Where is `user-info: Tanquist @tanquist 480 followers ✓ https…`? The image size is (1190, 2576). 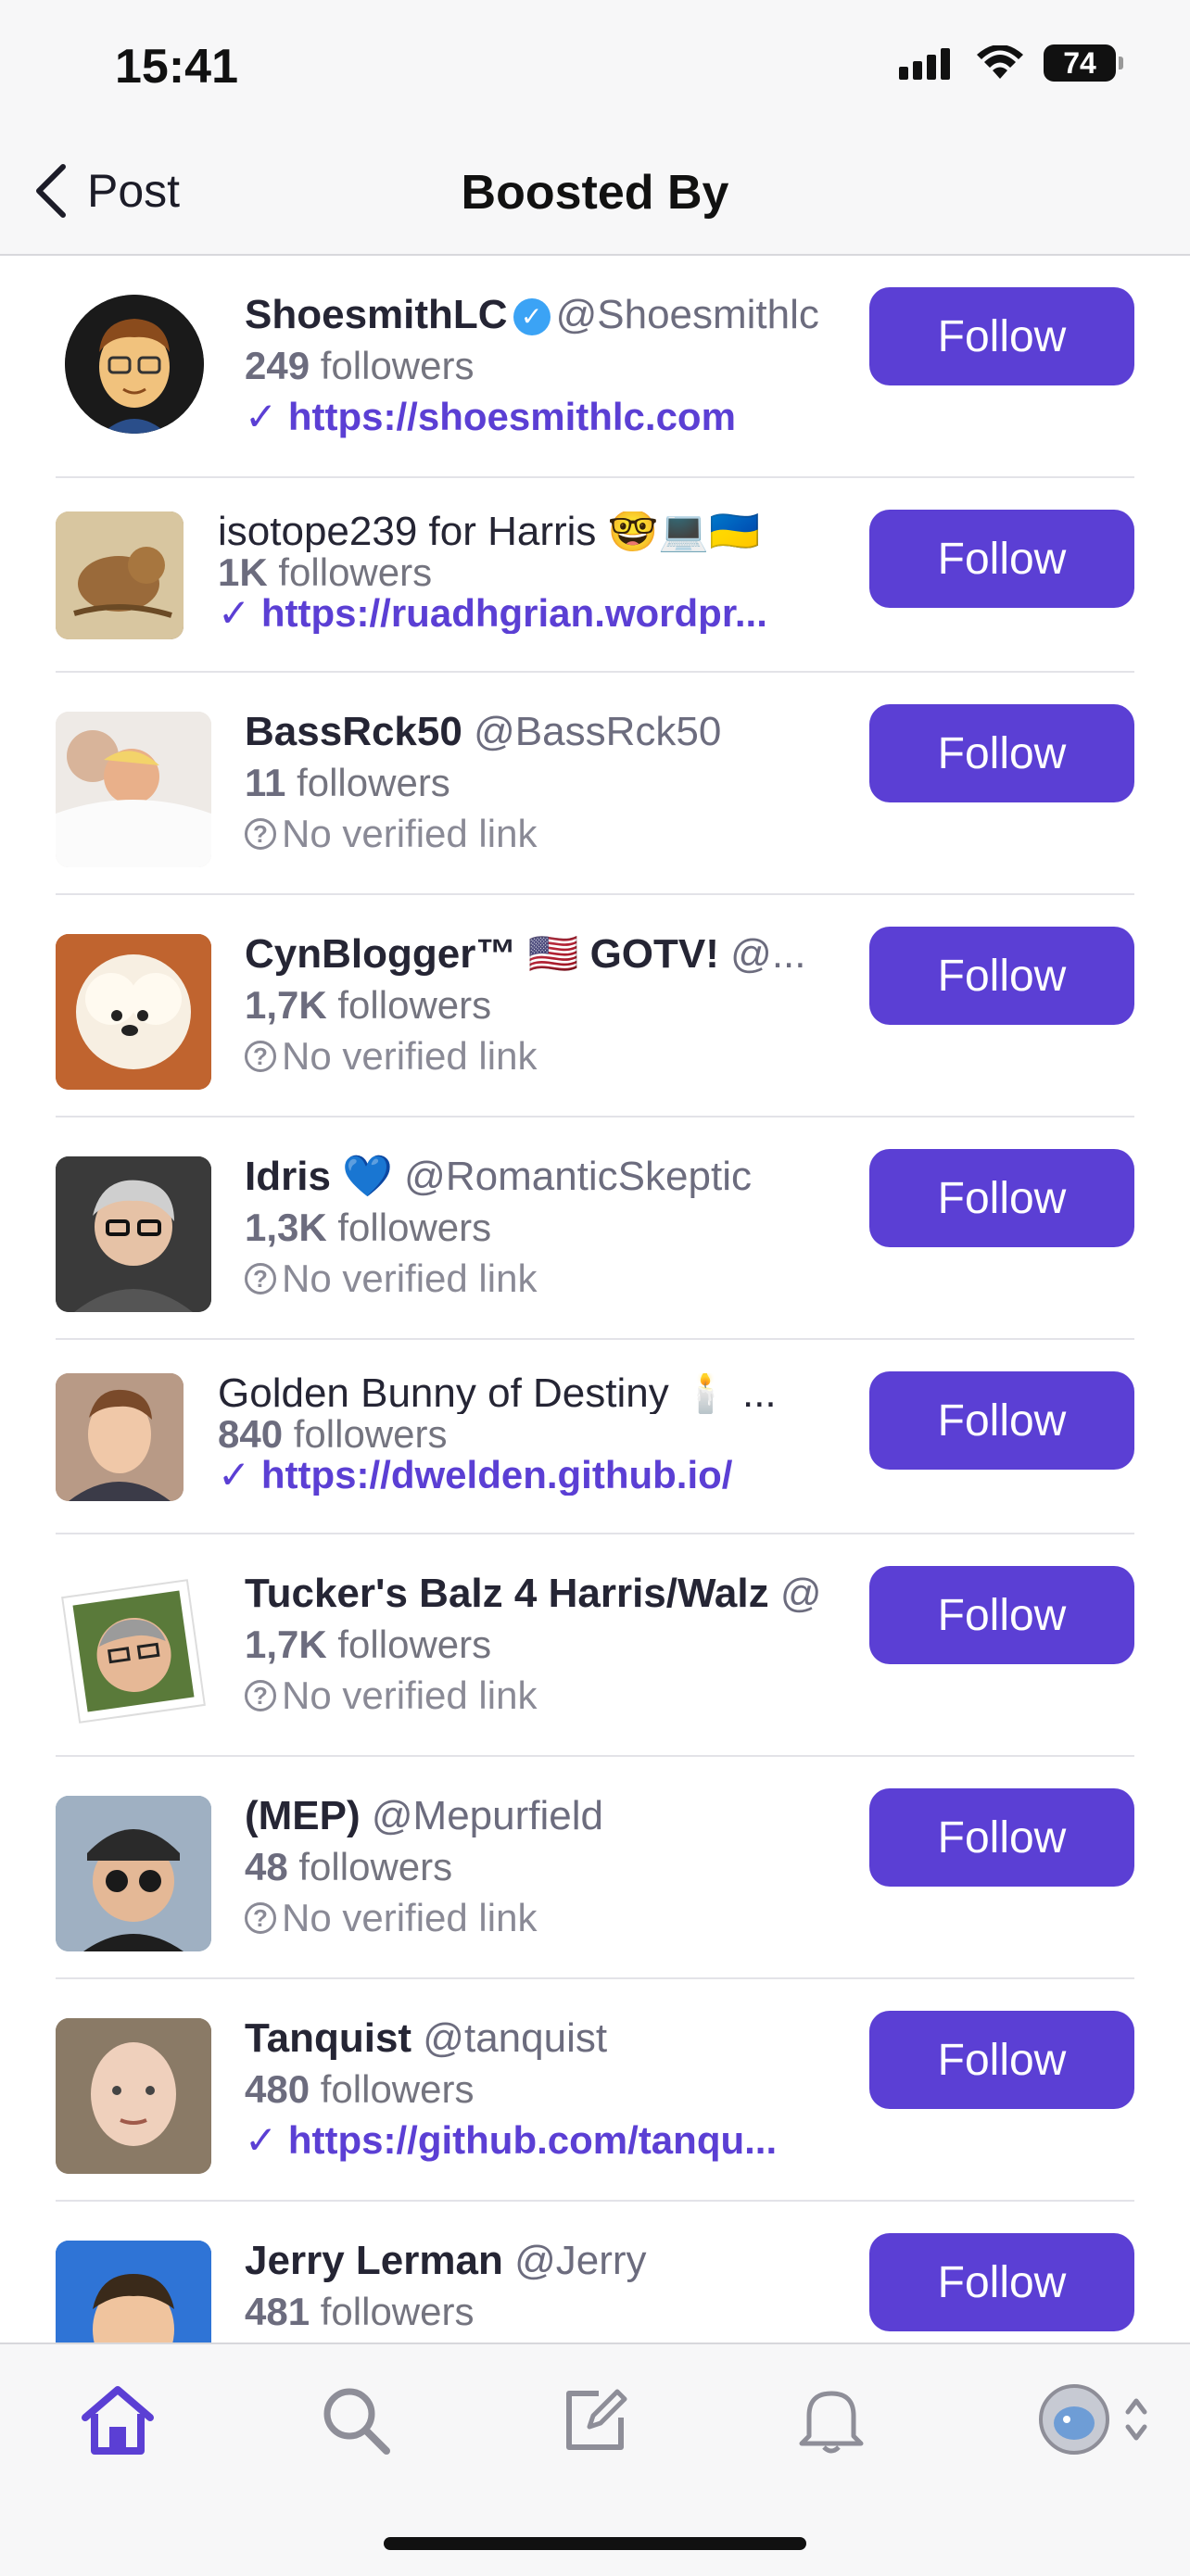 user-info: Tanquist @tanquist 480 followers ✓ https… is located at coordinates (569, 2089).